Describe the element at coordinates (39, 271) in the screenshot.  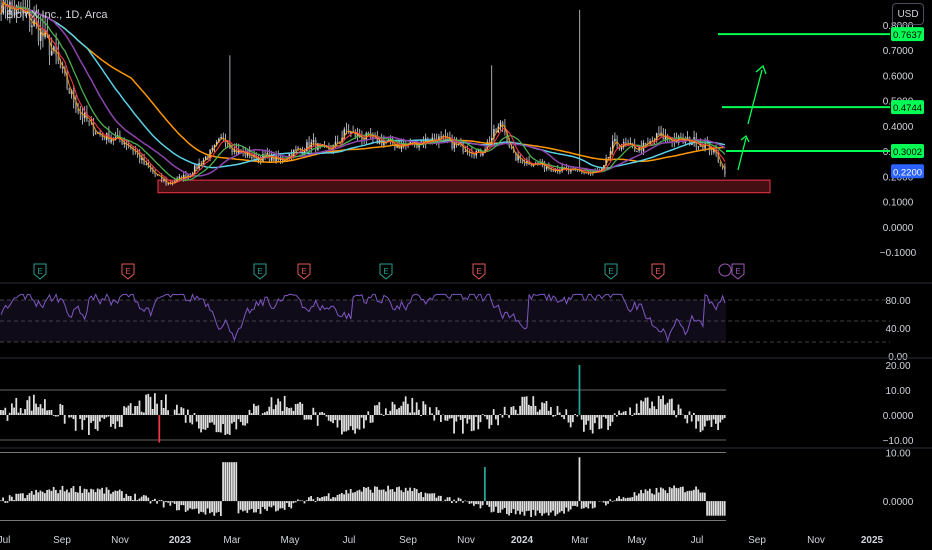
I see `earnings-marker-label: E` at that location.